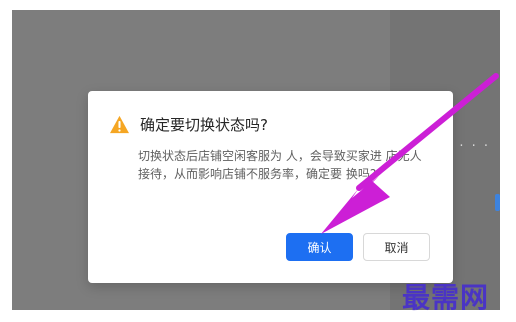 The height and width of the screenshot is (322, 516). I want to click on cancel-button: 取消, so click(396, 247).